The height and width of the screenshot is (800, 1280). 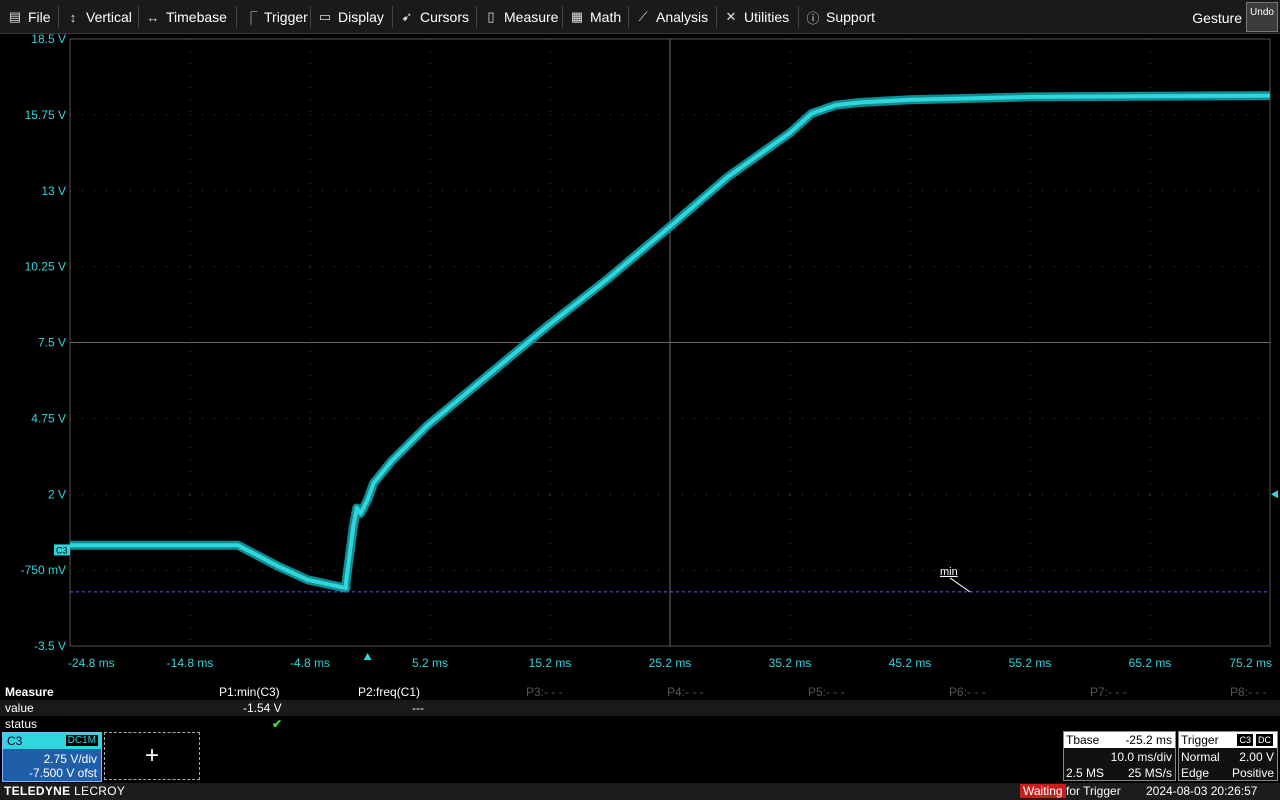 What do you see at coordinates (445, 17) in the screenshot?
I see `menu-cursors-label: Cursors` at bounding box center [445, 17].